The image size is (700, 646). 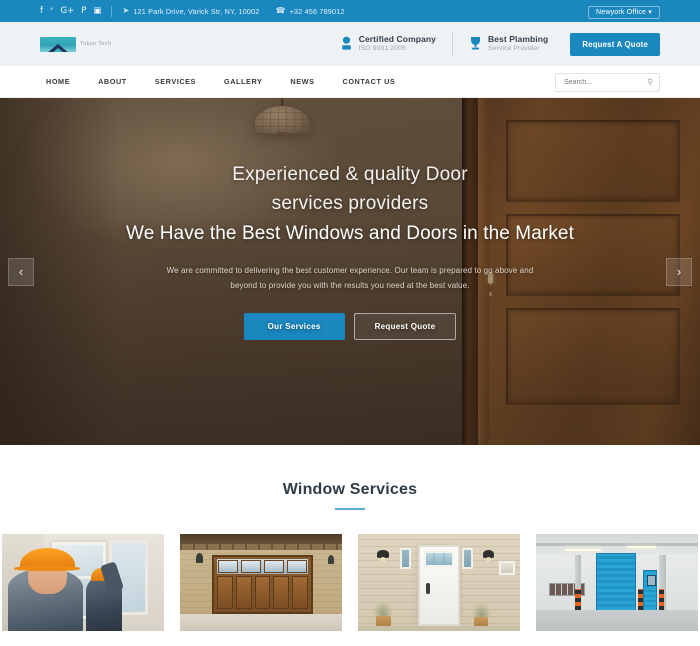 I want to click on phone-text: +32 456 789012, so click(x=317, y=11).